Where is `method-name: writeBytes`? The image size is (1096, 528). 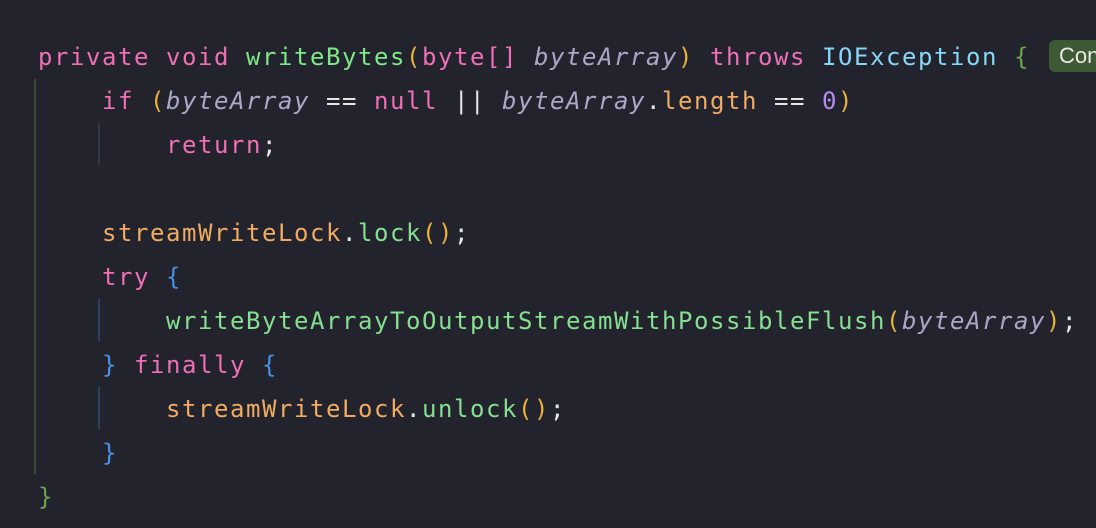
method-name: writeBytes is located at coordinates (326, 57).